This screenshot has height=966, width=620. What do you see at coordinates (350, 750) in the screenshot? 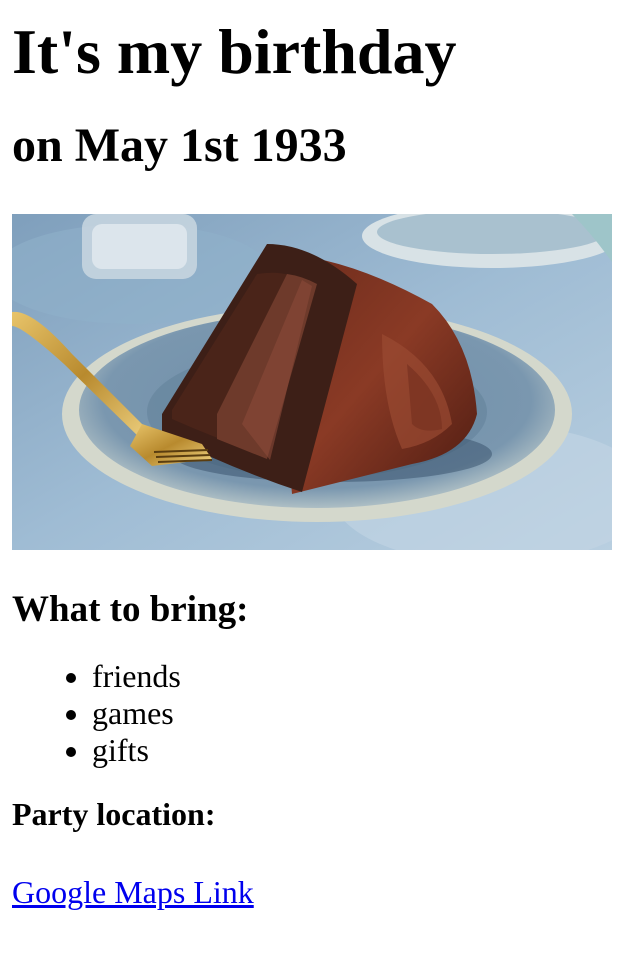
I see `list-item: gifts` at bounding box center [350, 750].